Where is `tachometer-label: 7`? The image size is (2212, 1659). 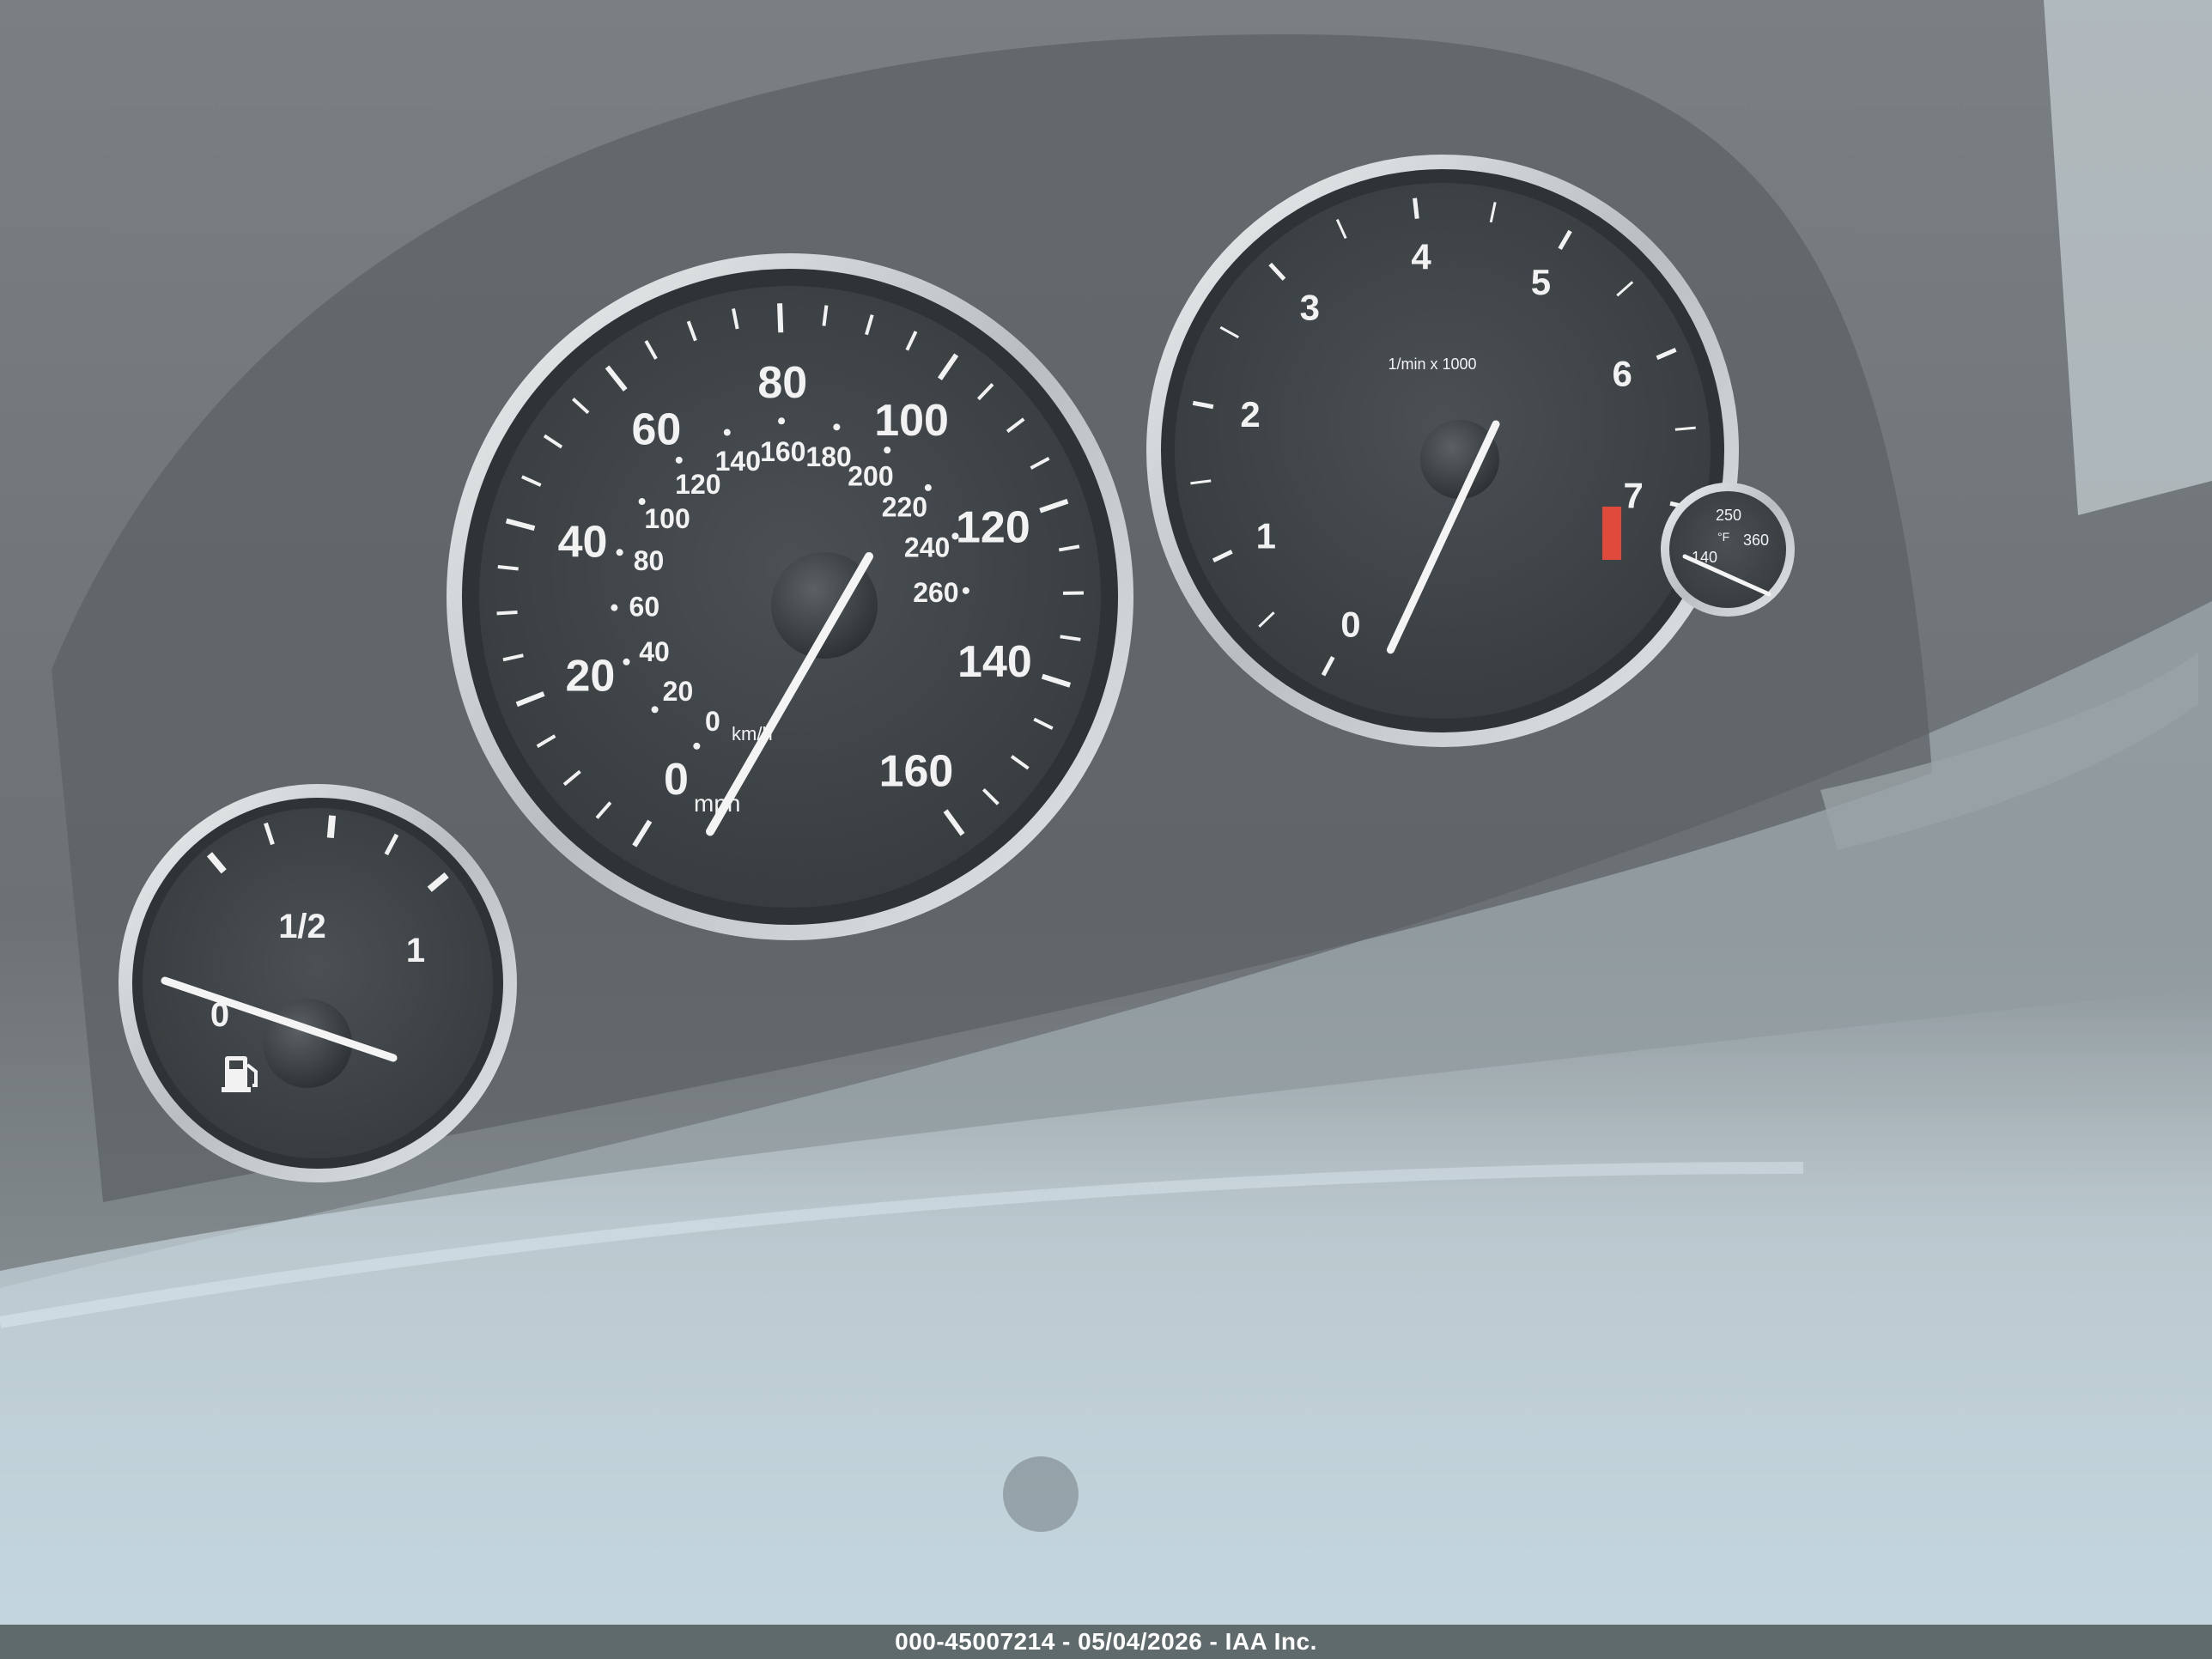 tachometer-label: 7 is located at coordinates (1633, 495).